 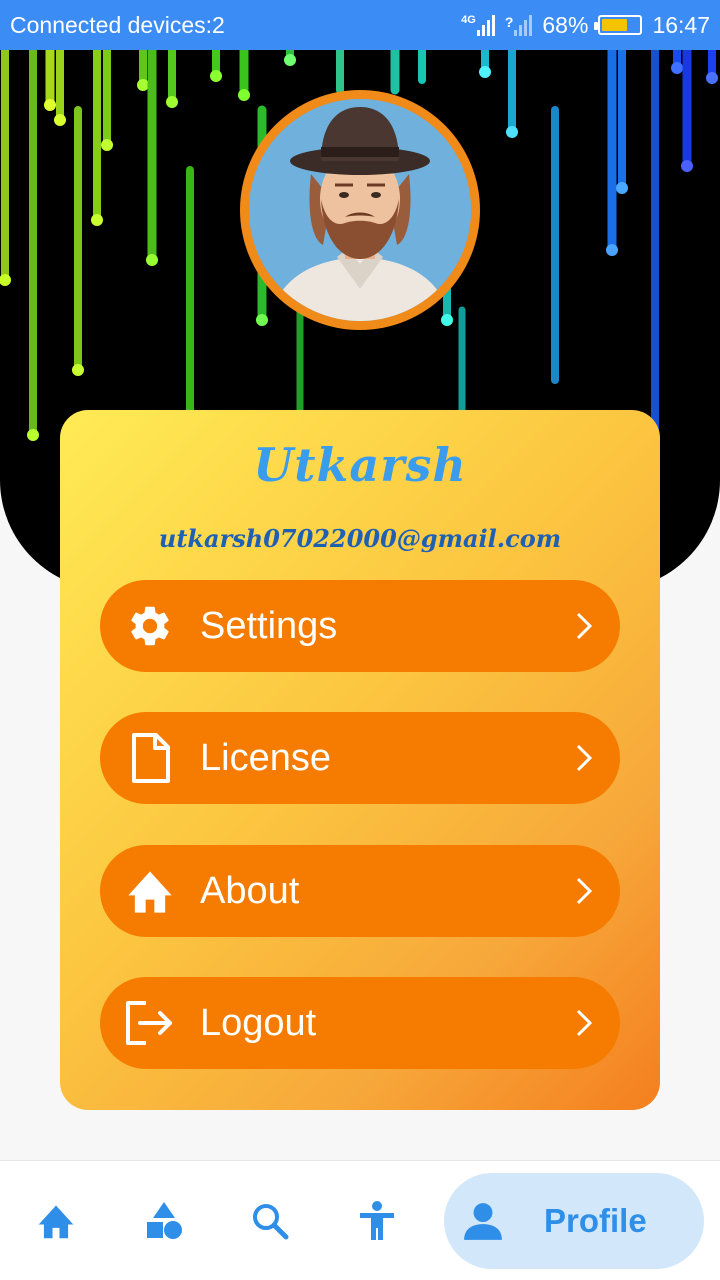 I want to click on shapes-icon, so click(x=164, y=1220).